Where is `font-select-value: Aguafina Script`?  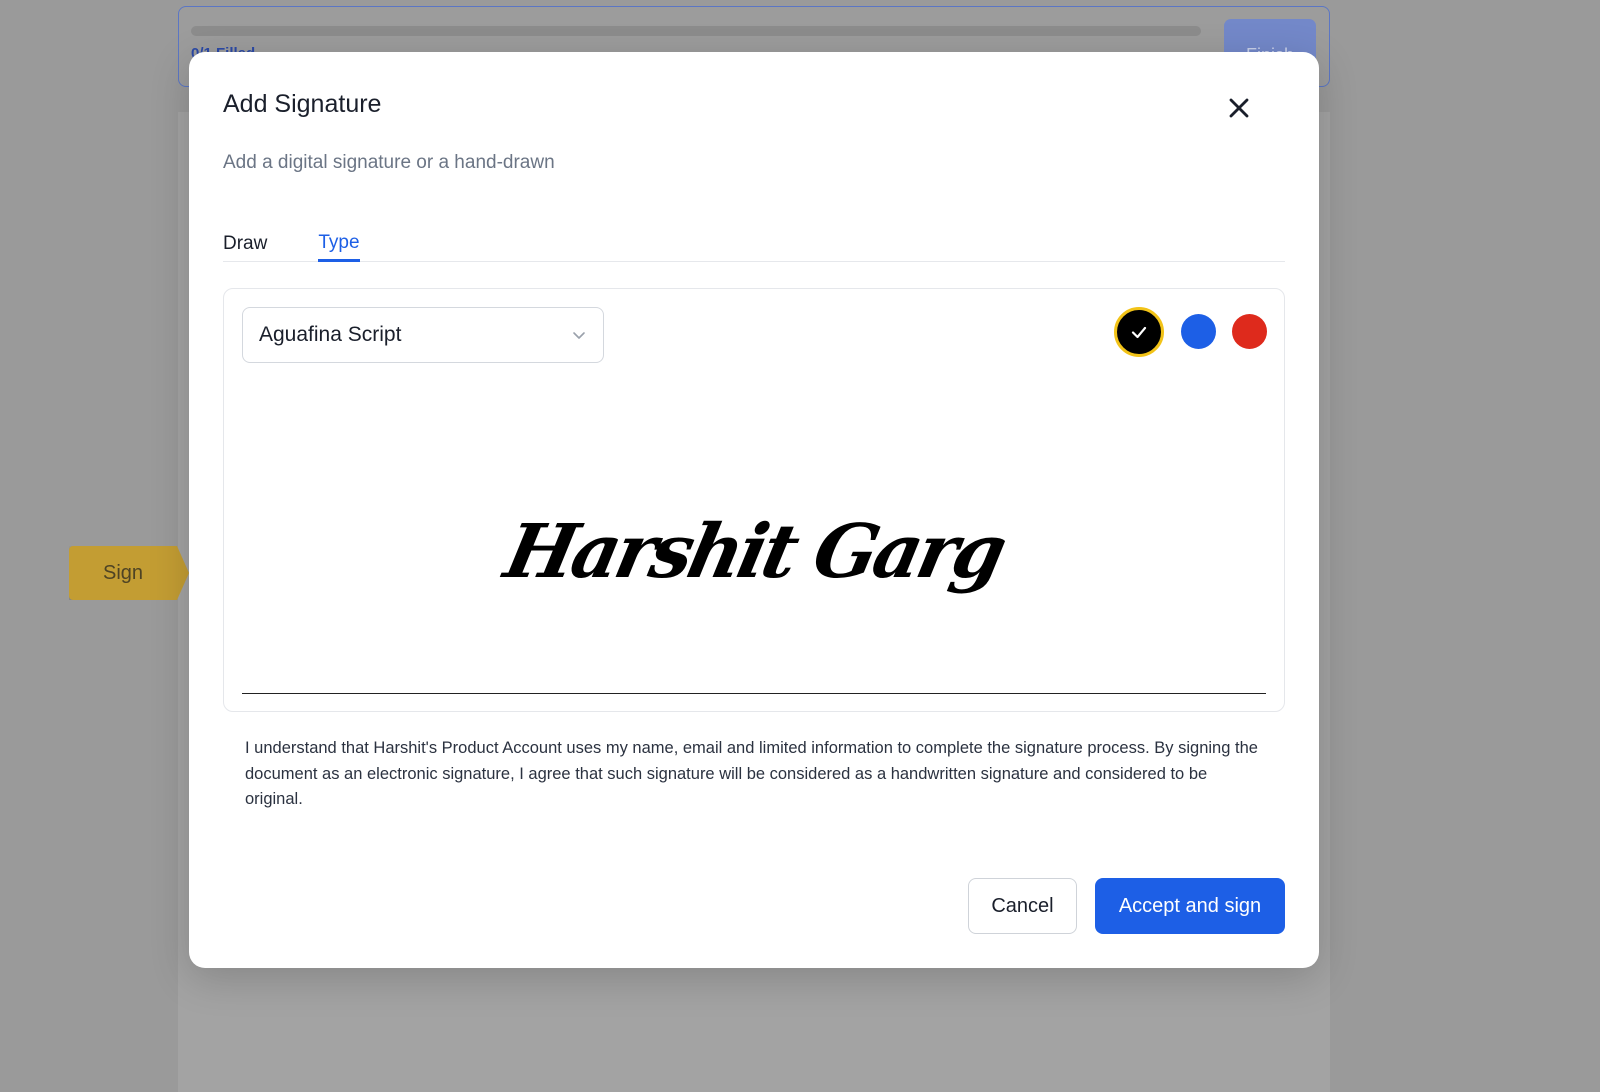
font-select-value: Aguafina Script is located at coordinates (330, 334).